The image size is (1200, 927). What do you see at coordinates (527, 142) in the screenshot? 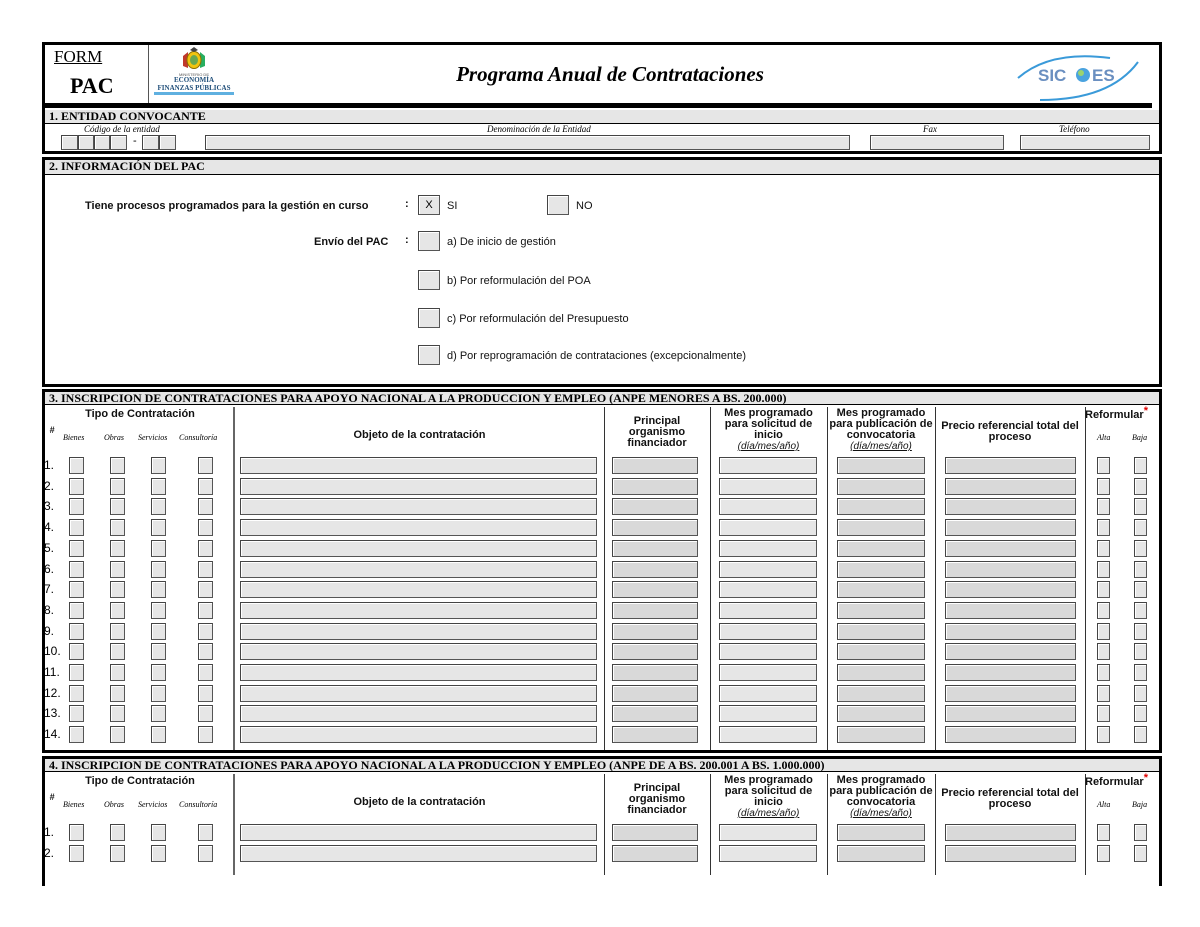
I see `denominacion-input` at bounding box center [527, 142].